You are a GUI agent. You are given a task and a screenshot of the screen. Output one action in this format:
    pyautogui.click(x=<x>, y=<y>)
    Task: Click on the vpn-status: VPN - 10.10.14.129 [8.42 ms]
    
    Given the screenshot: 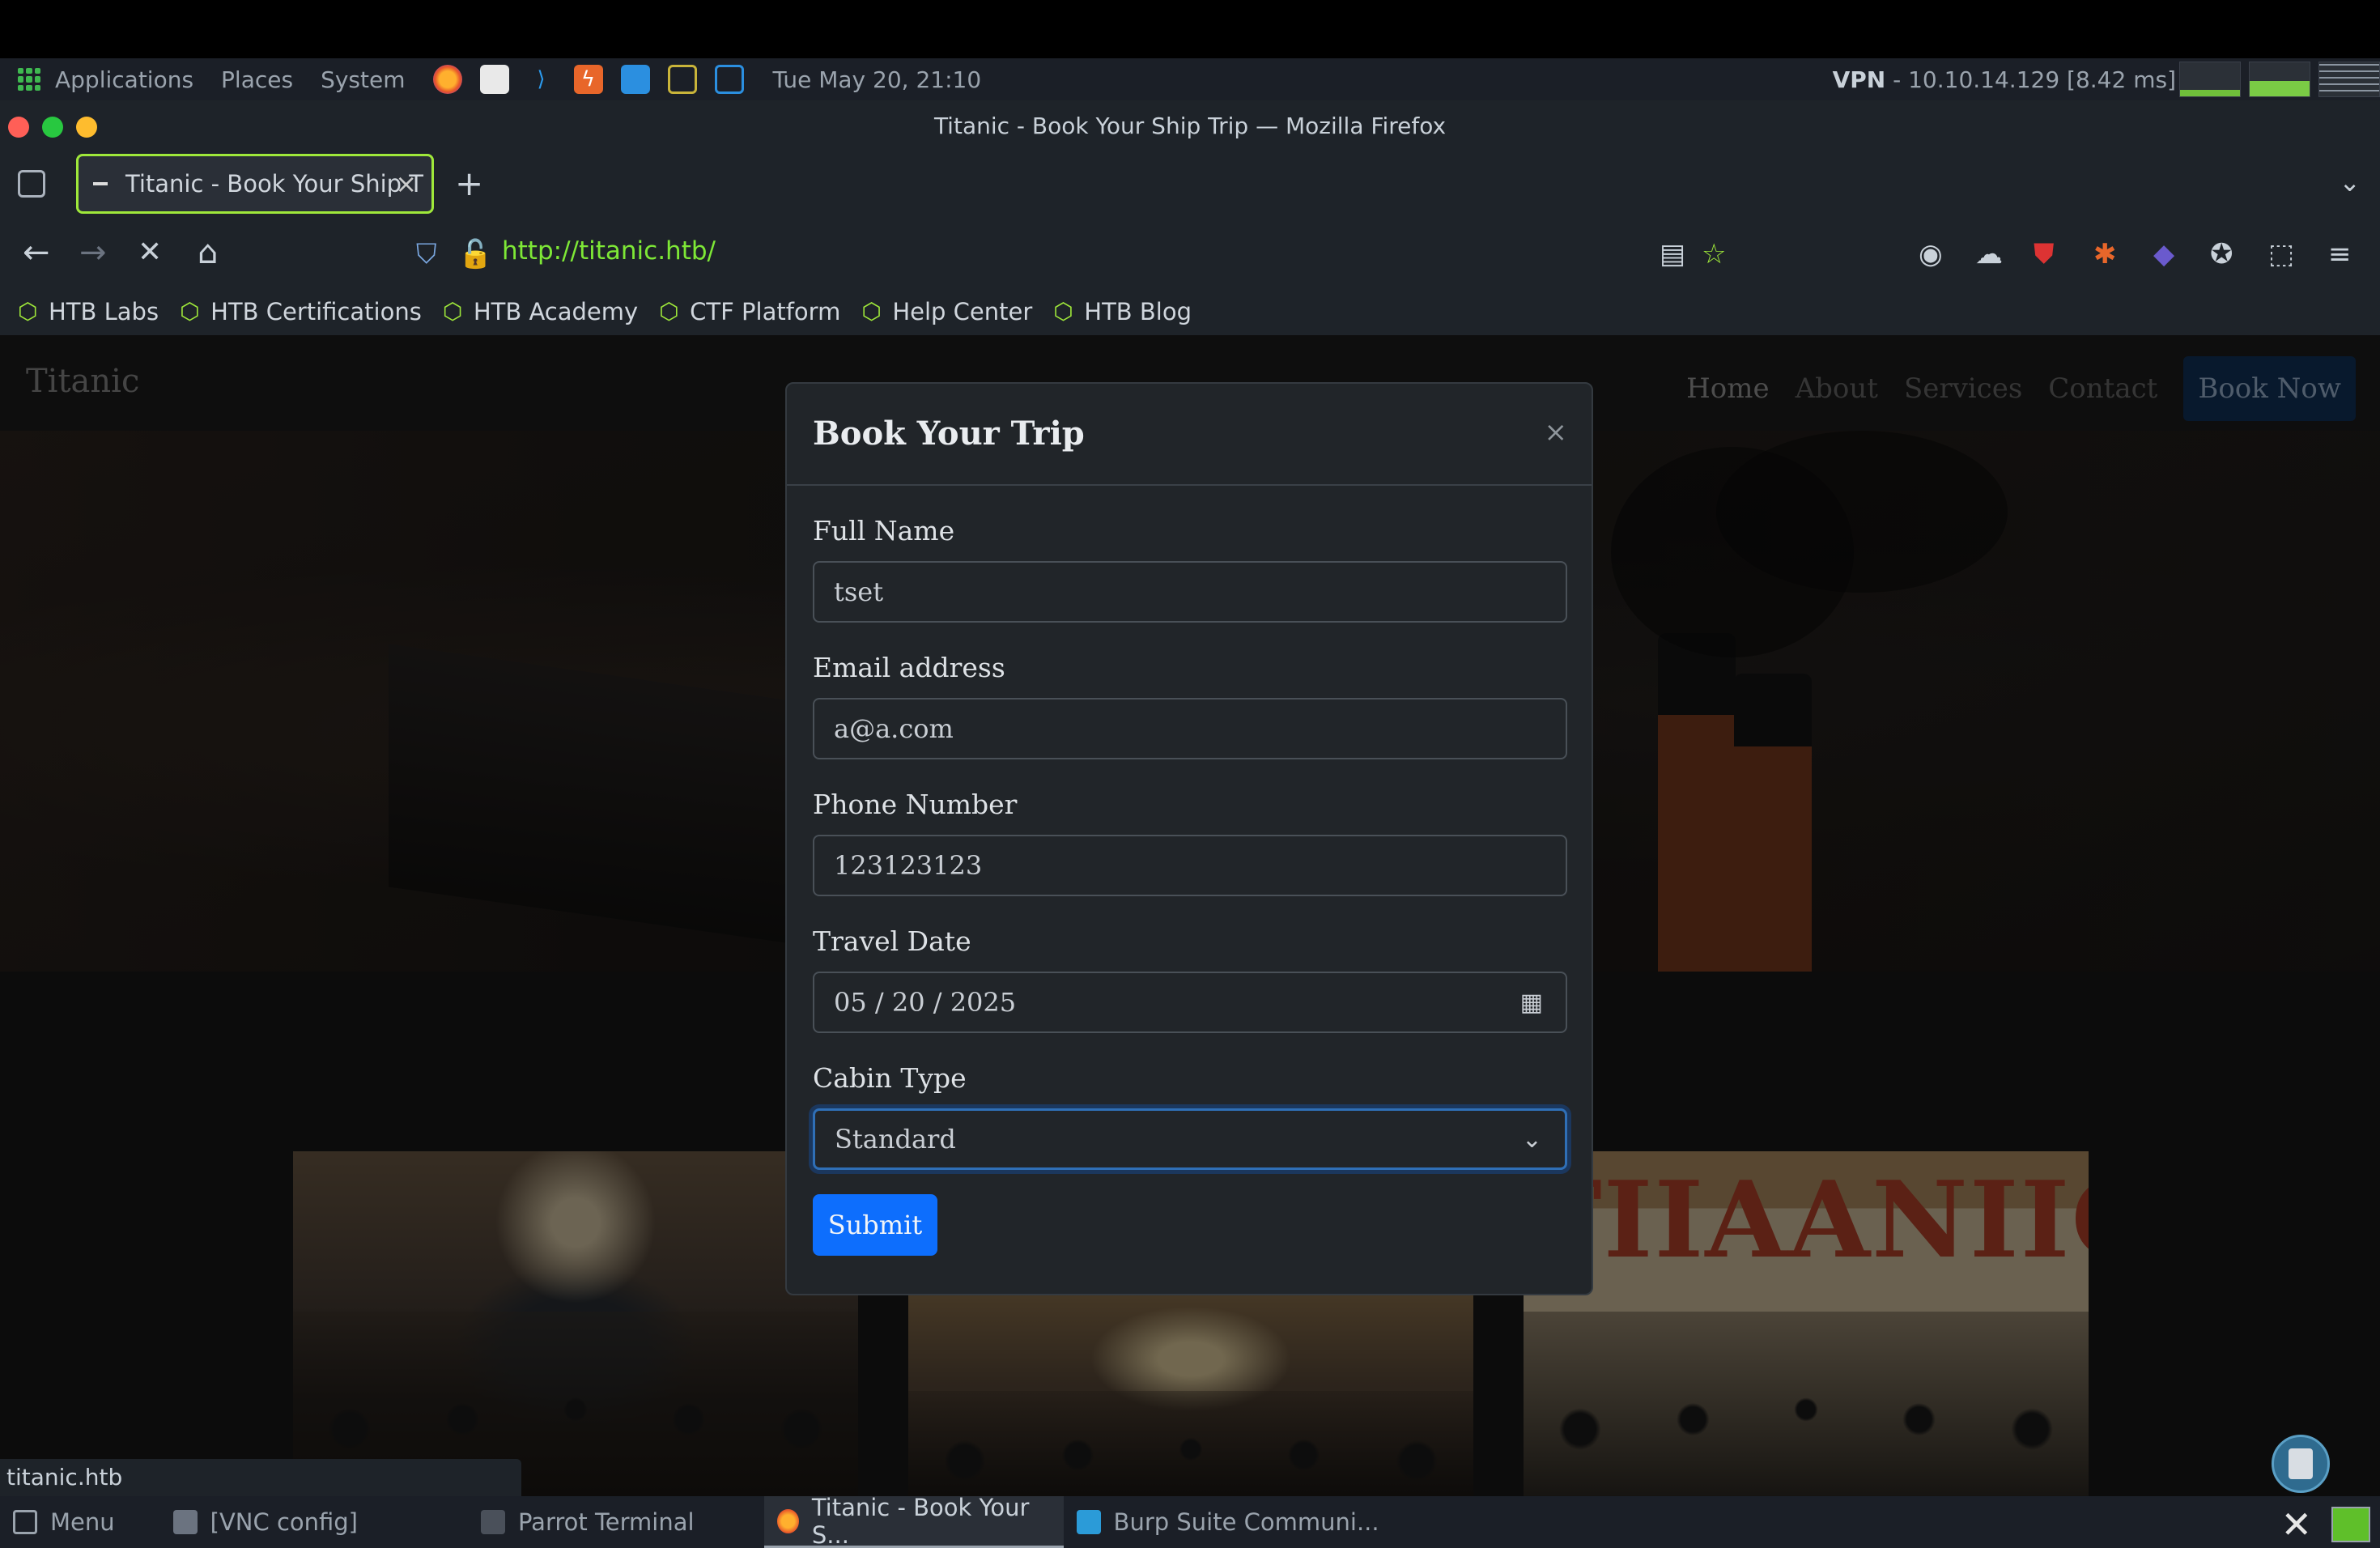 What is the action you would take?
    pyautogui.click(x=2005, y=79)
    